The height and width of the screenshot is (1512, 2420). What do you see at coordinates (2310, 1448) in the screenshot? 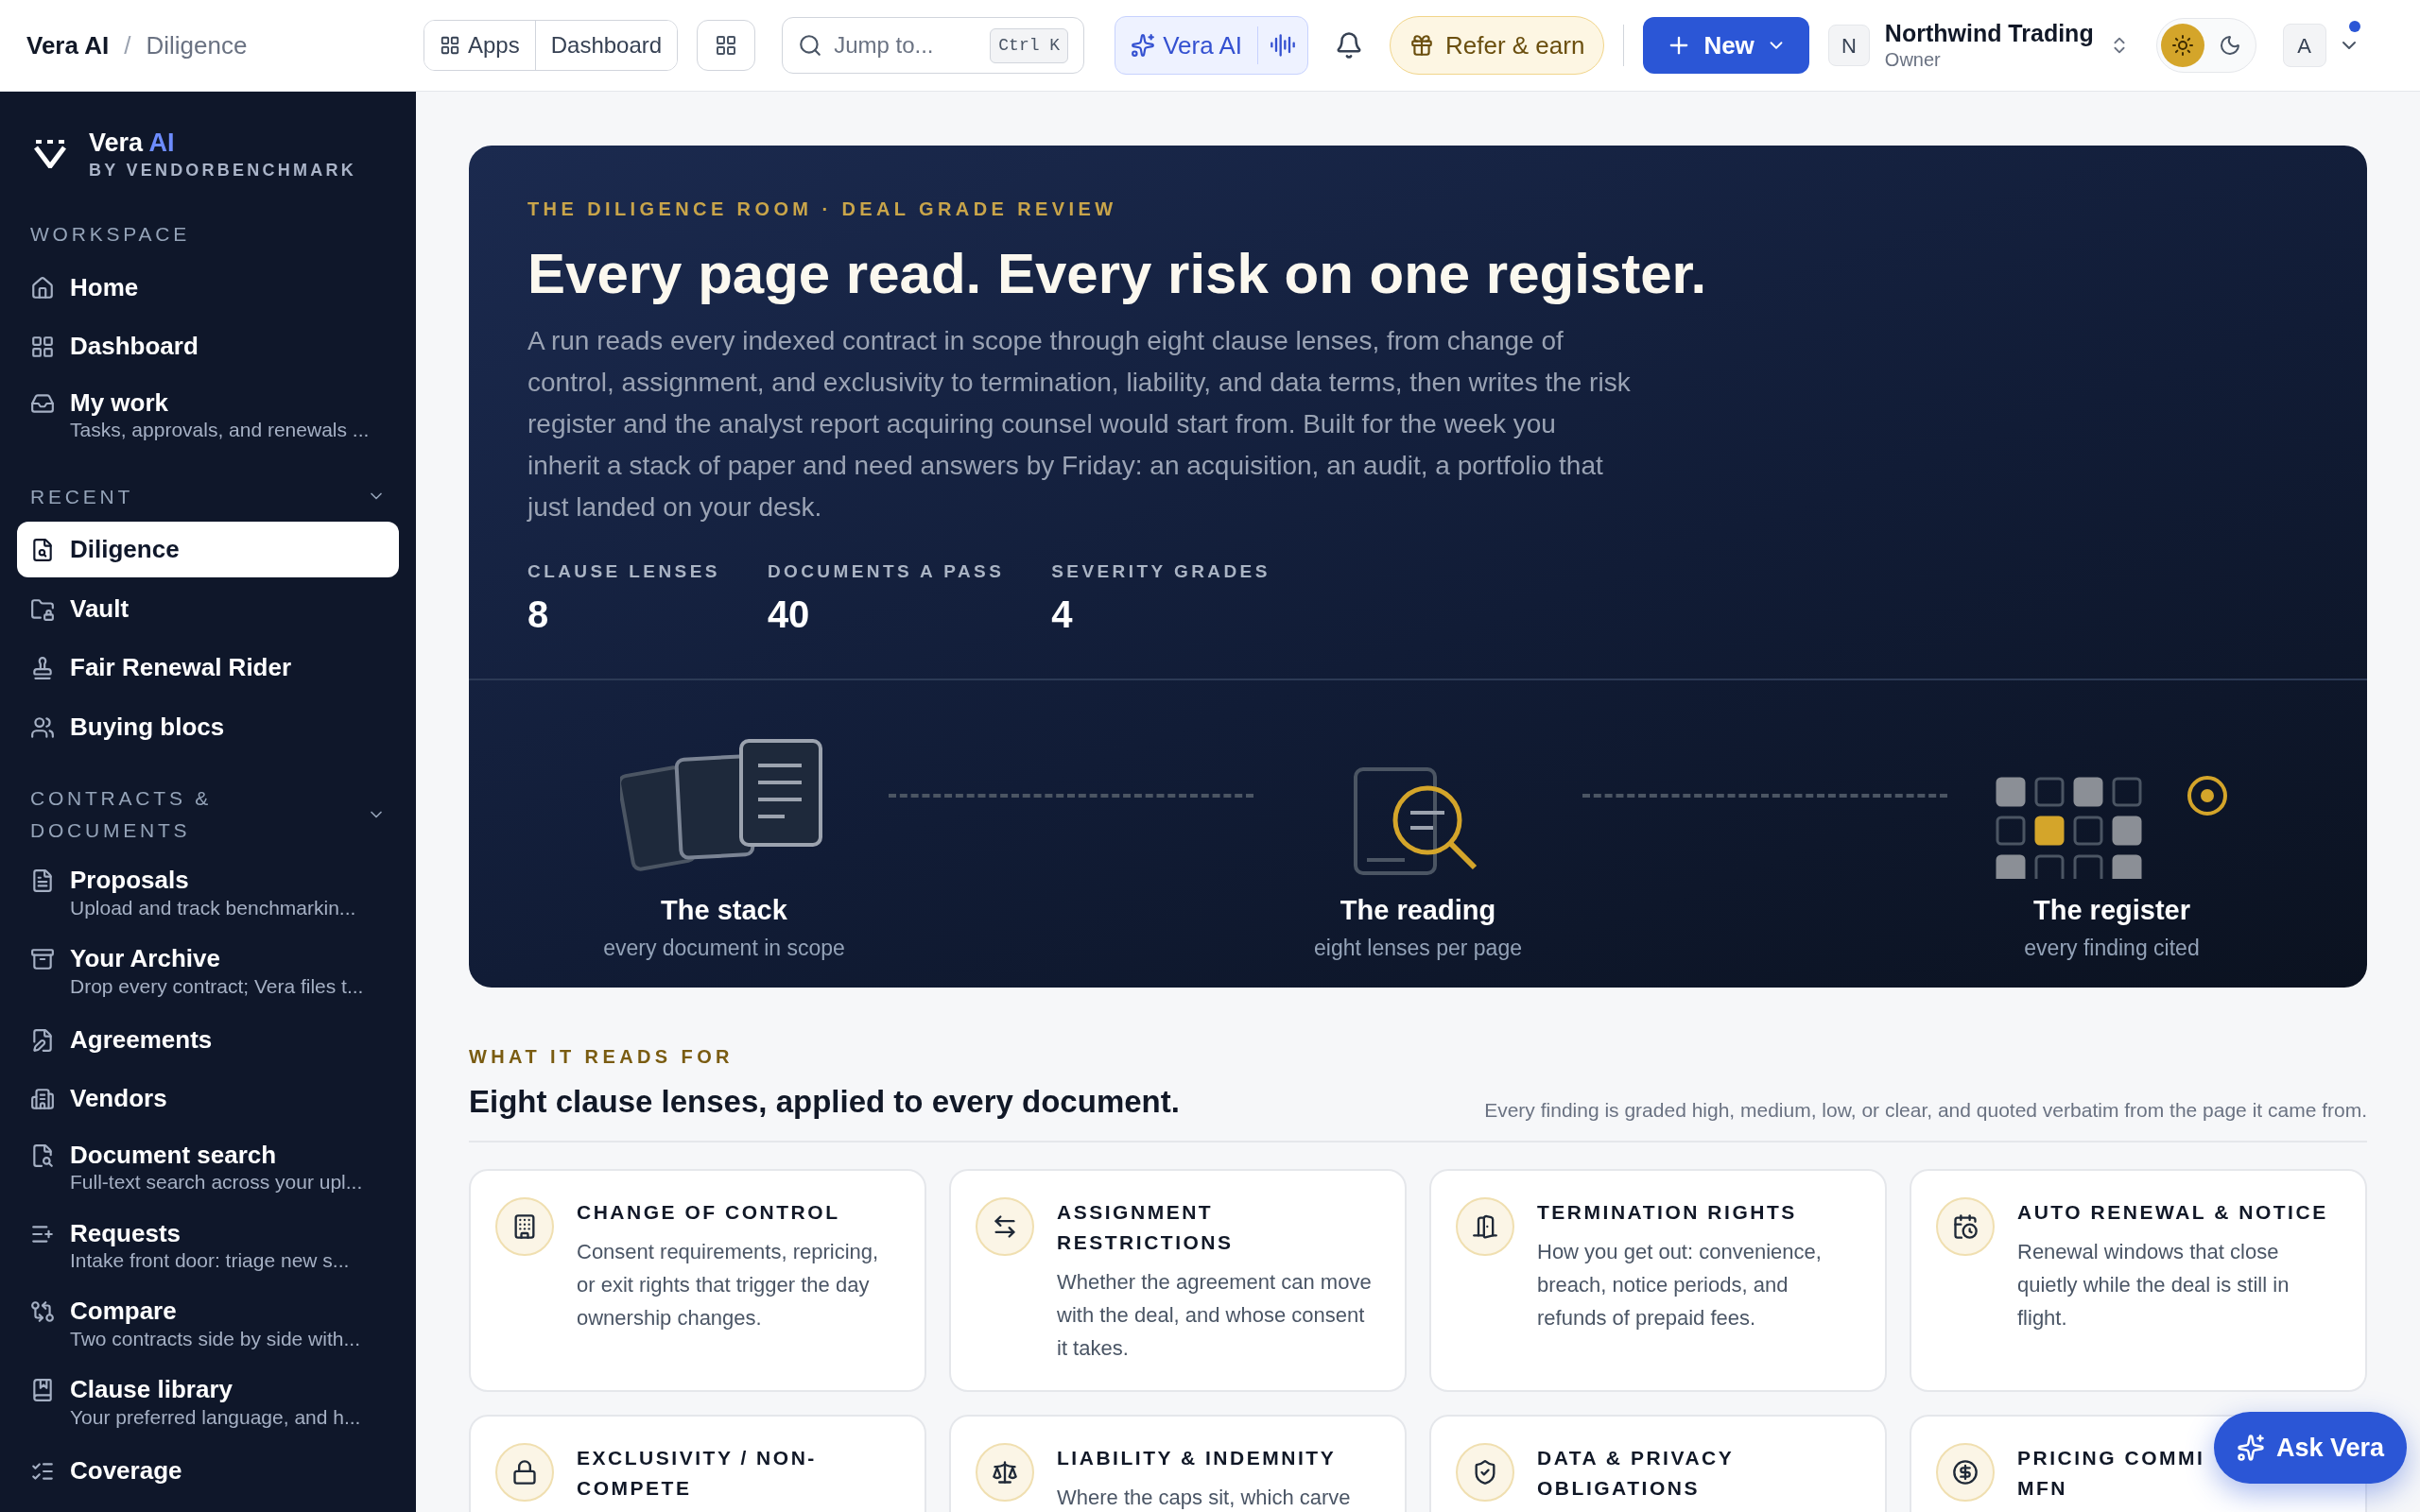
I see `ask-vera-button: Ask Vera` at bounding box center [2310, 1448].